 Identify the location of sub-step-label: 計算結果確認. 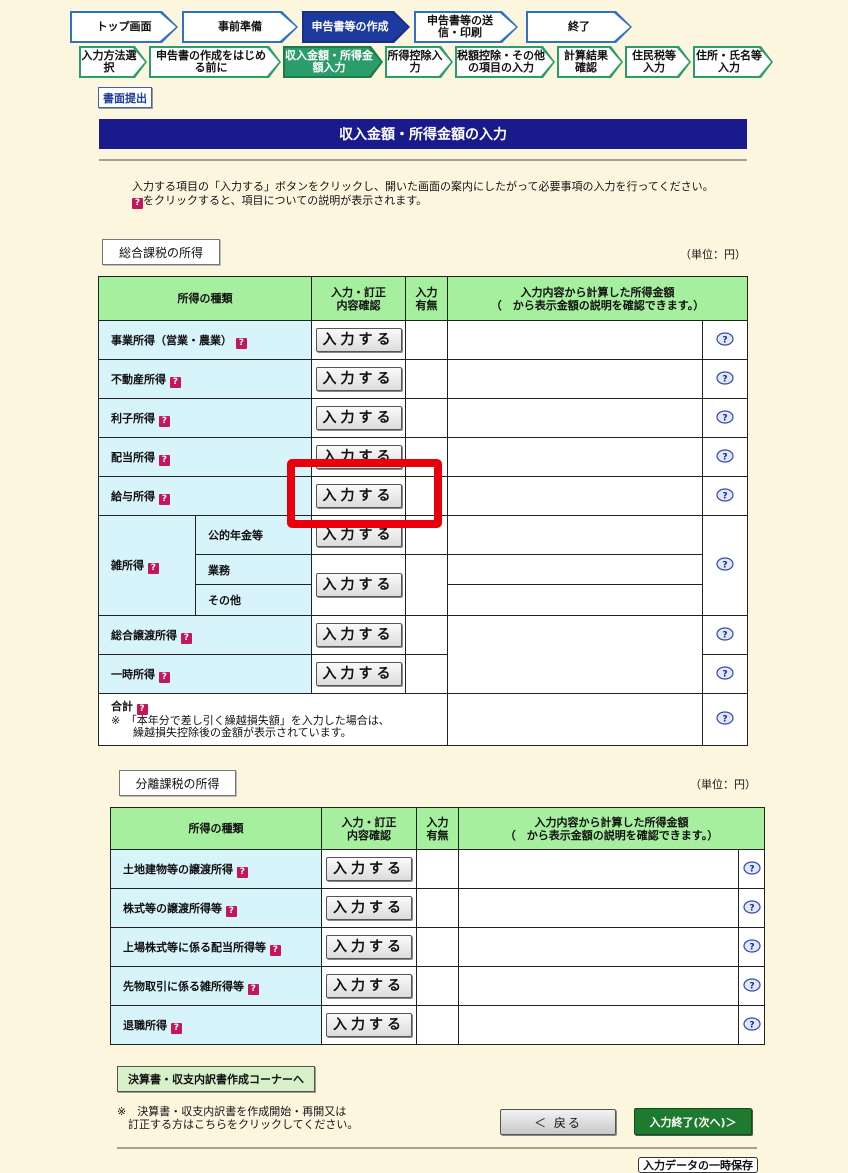
(590, 62).